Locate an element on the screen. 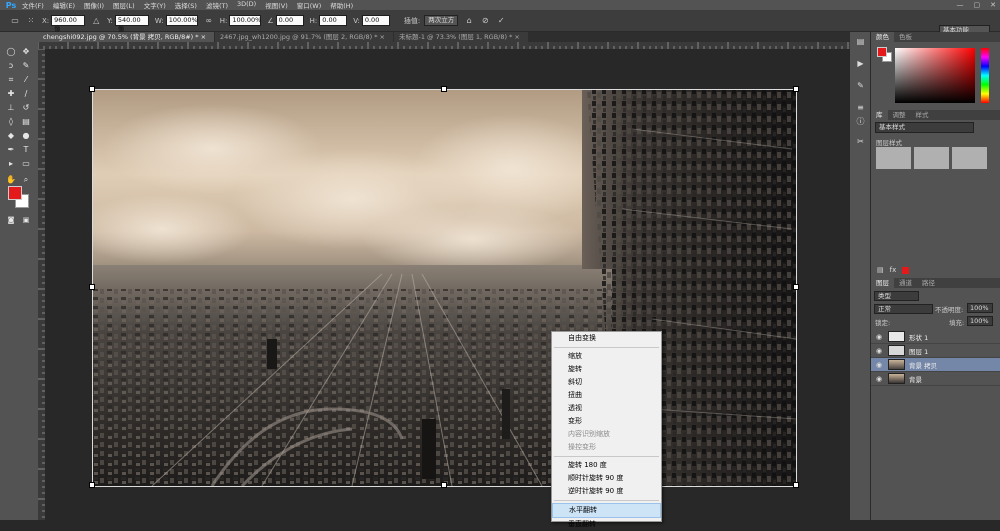 The height and width of the screenshot is (531, 1000). layers-panel-tab: 路径 is located at coordinates (928, 283).